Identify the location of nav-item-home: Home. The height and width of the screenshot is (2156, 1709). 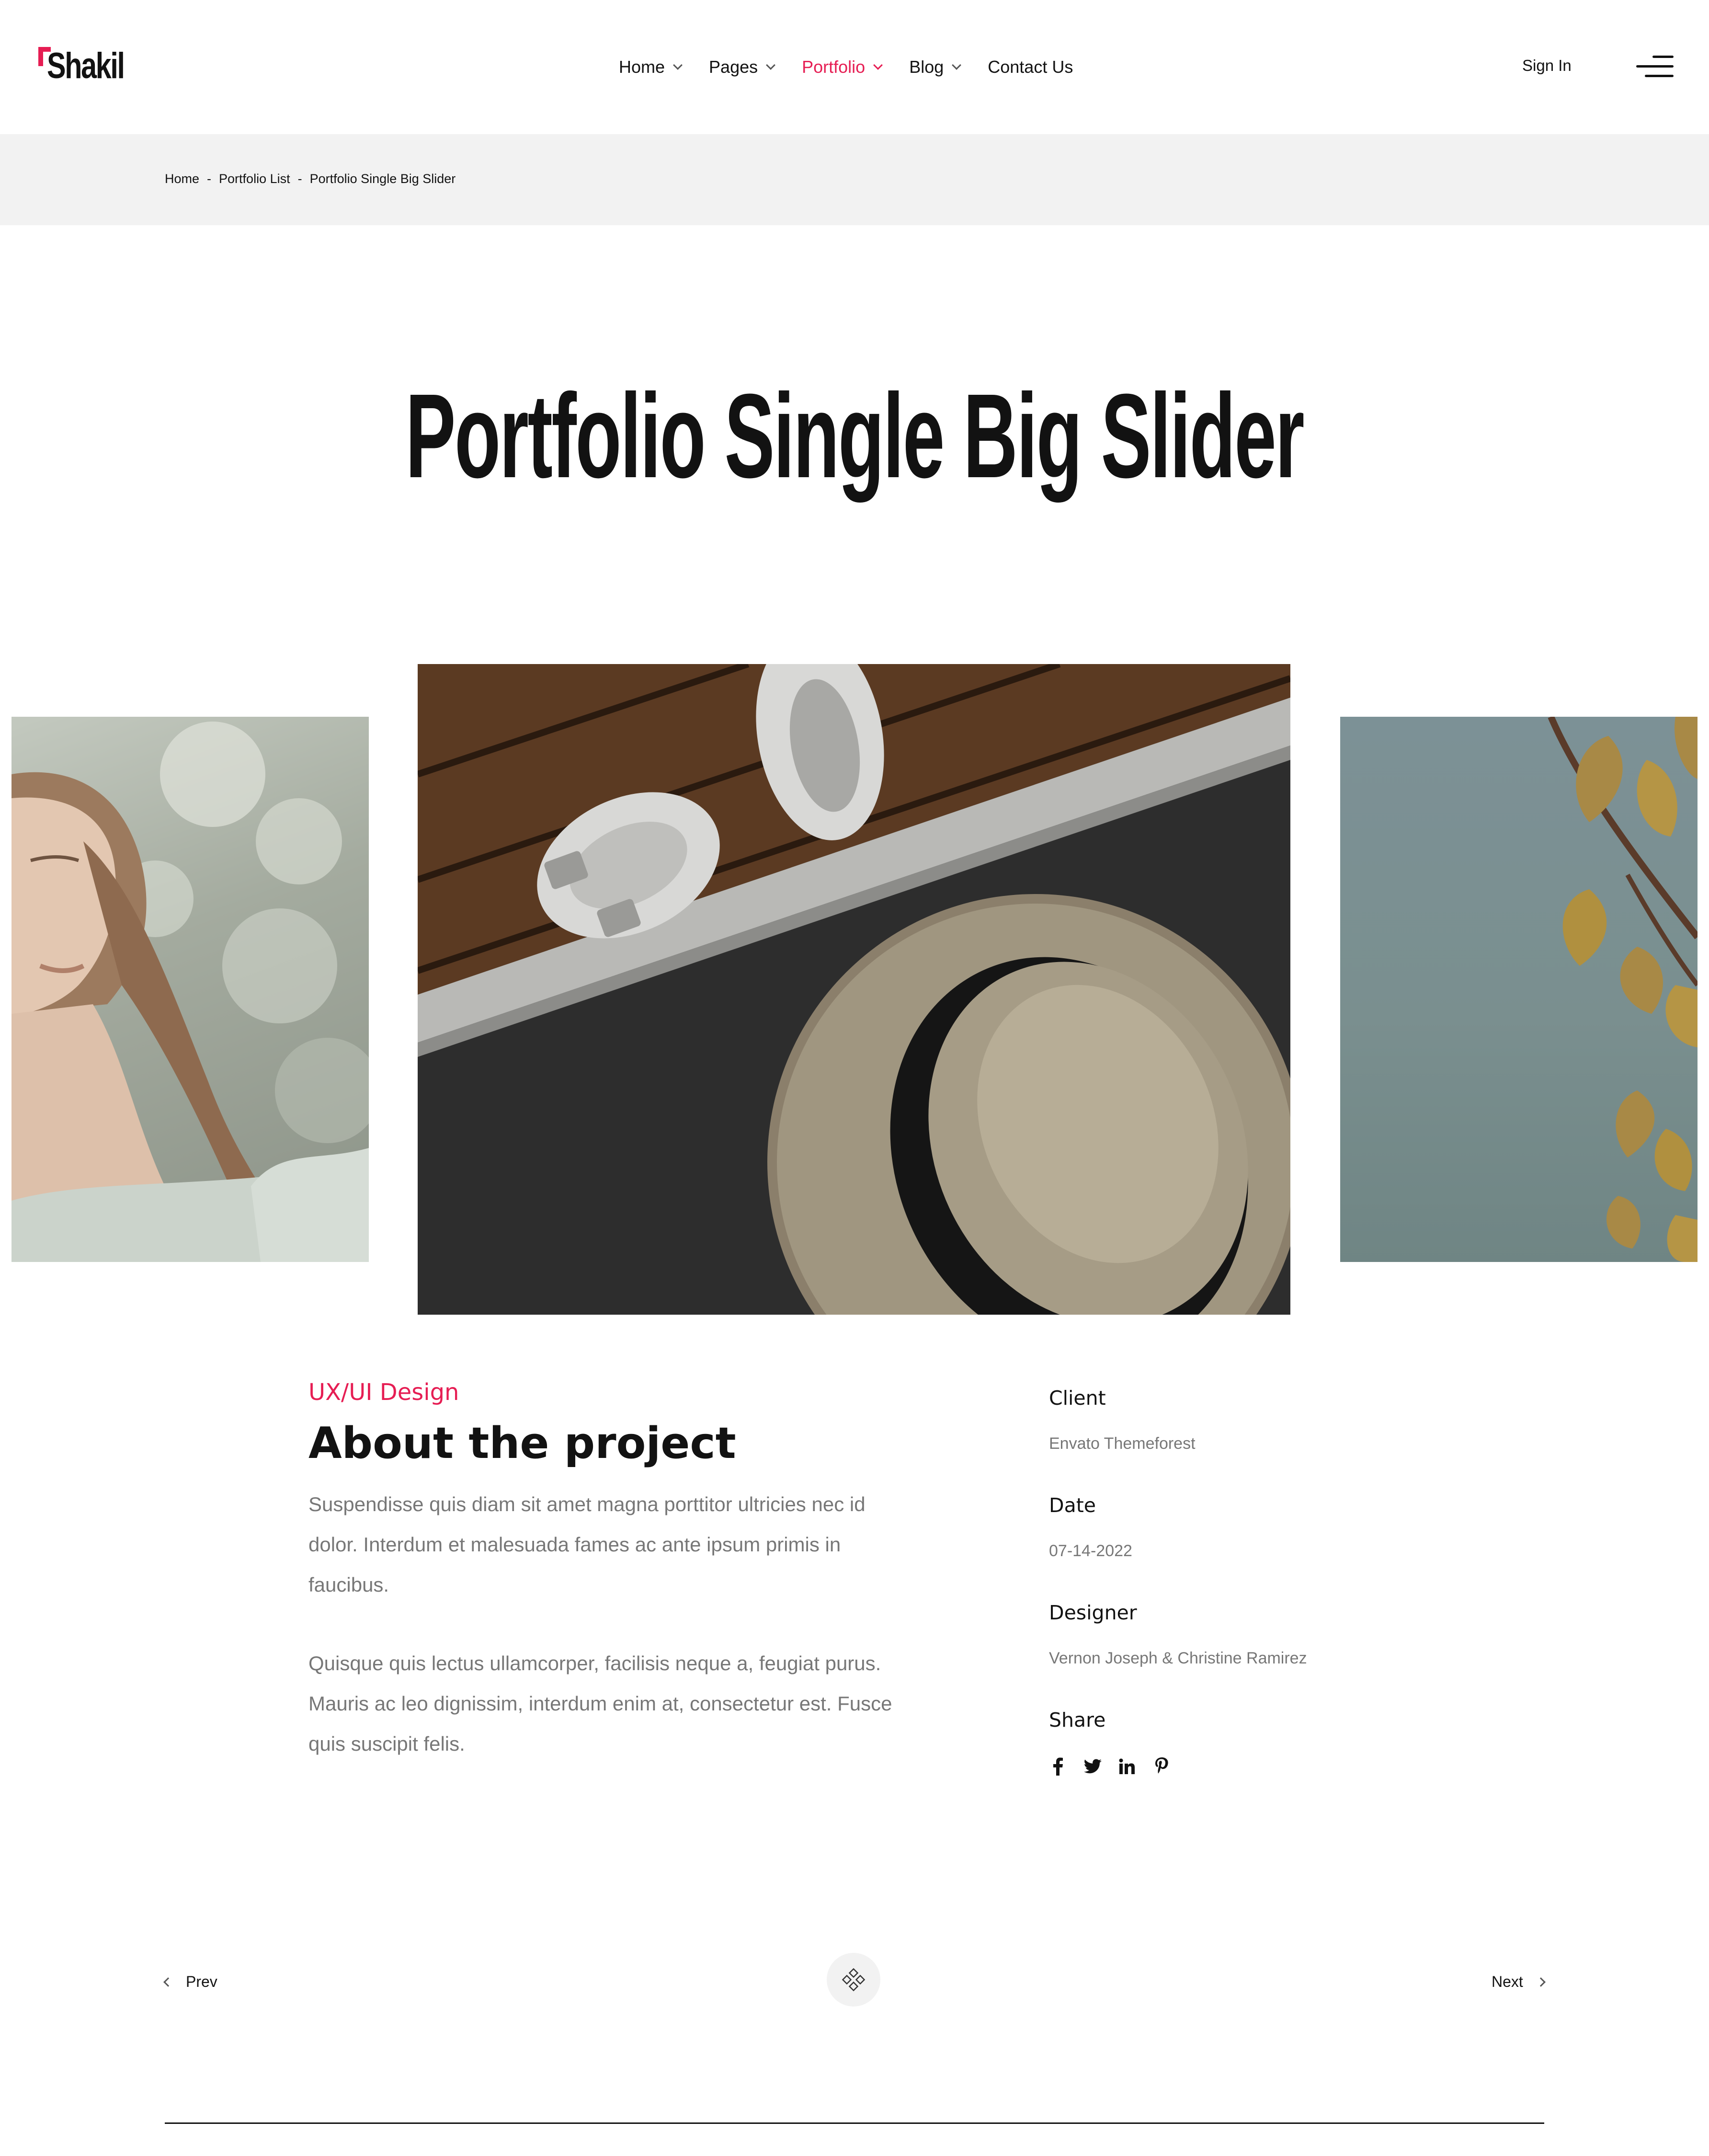
(651, 67).